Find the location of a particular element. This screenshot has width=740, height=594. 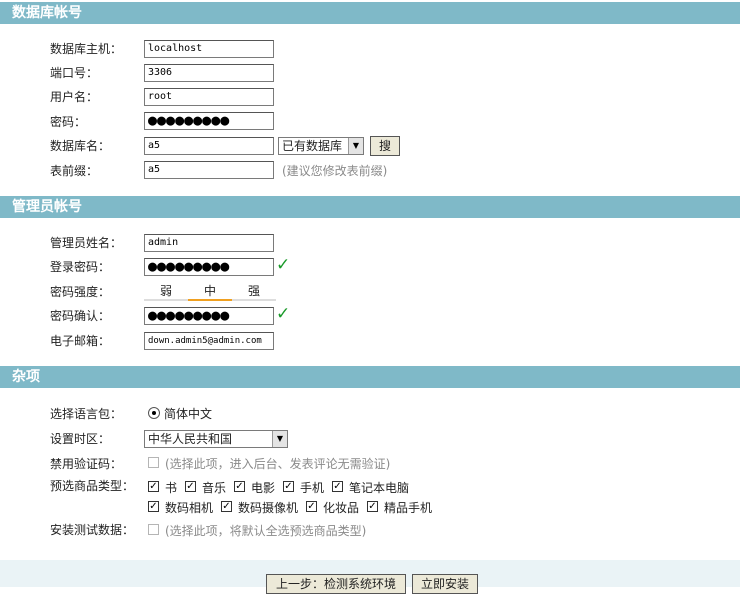

install-now-button: 立即安装 is located at coordinates (445, 584).